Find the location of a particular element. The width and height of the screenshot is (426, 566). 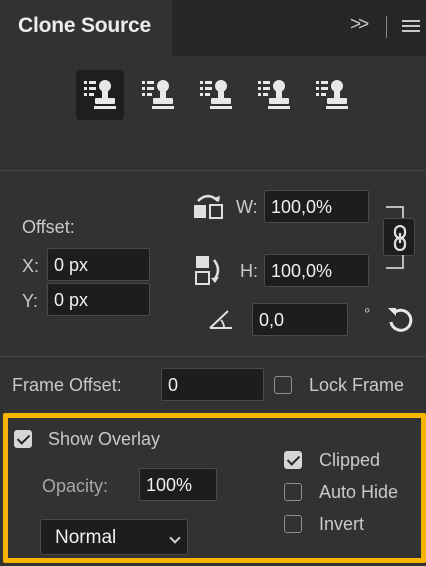

clone-source-2-button is located at coordinates (158, 95).